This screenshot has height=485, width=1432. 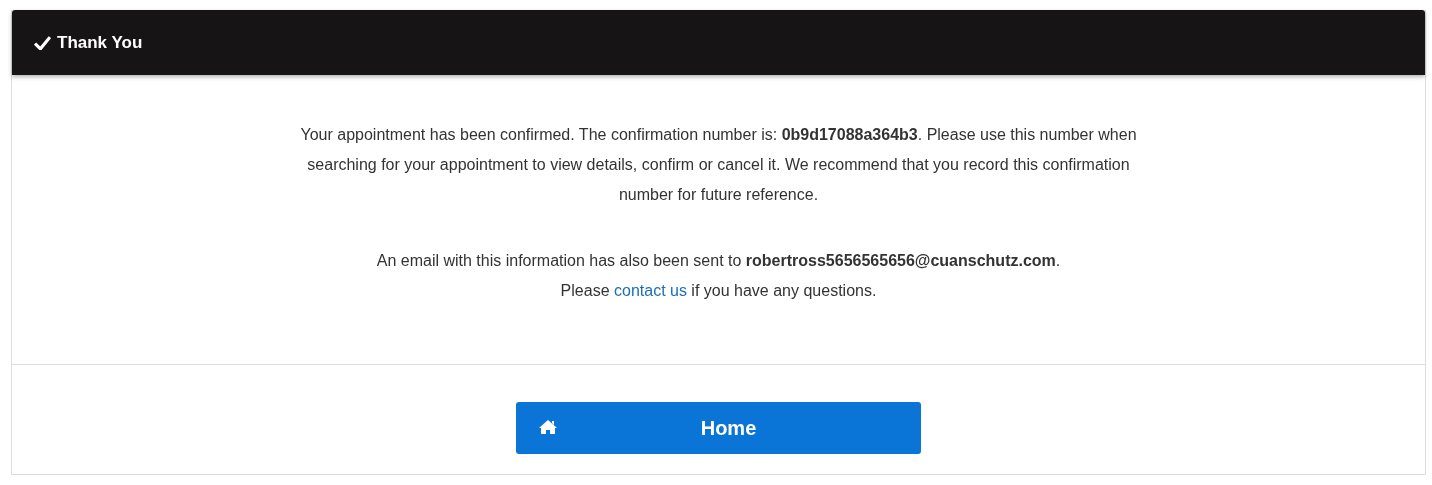 I want to click on contact-sentence: Please contact us if you have any questions., so click(x=718, y=291).